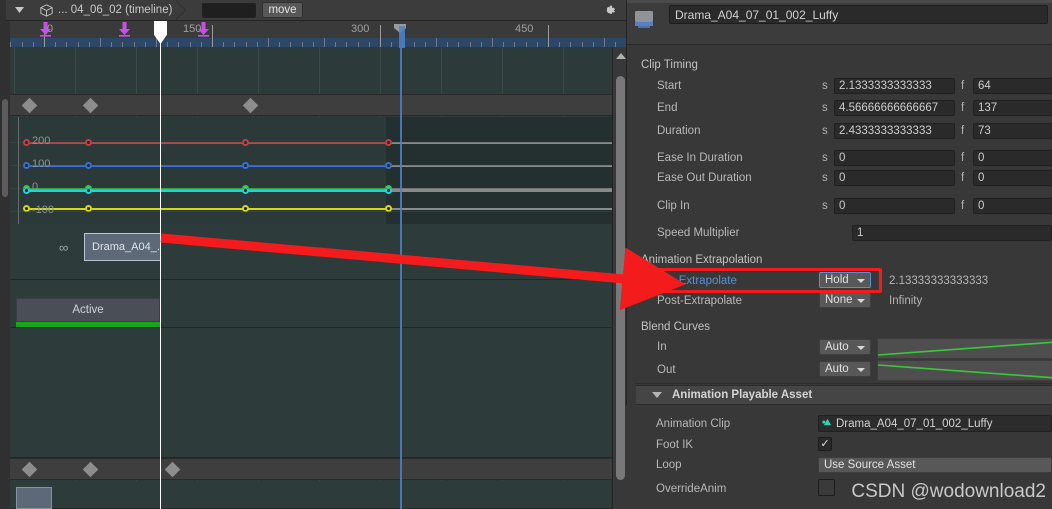  What do you see at coordinates (662, 347) in the screenshot?
I see `blend-in-label: In` at bounding box center [662, 347].